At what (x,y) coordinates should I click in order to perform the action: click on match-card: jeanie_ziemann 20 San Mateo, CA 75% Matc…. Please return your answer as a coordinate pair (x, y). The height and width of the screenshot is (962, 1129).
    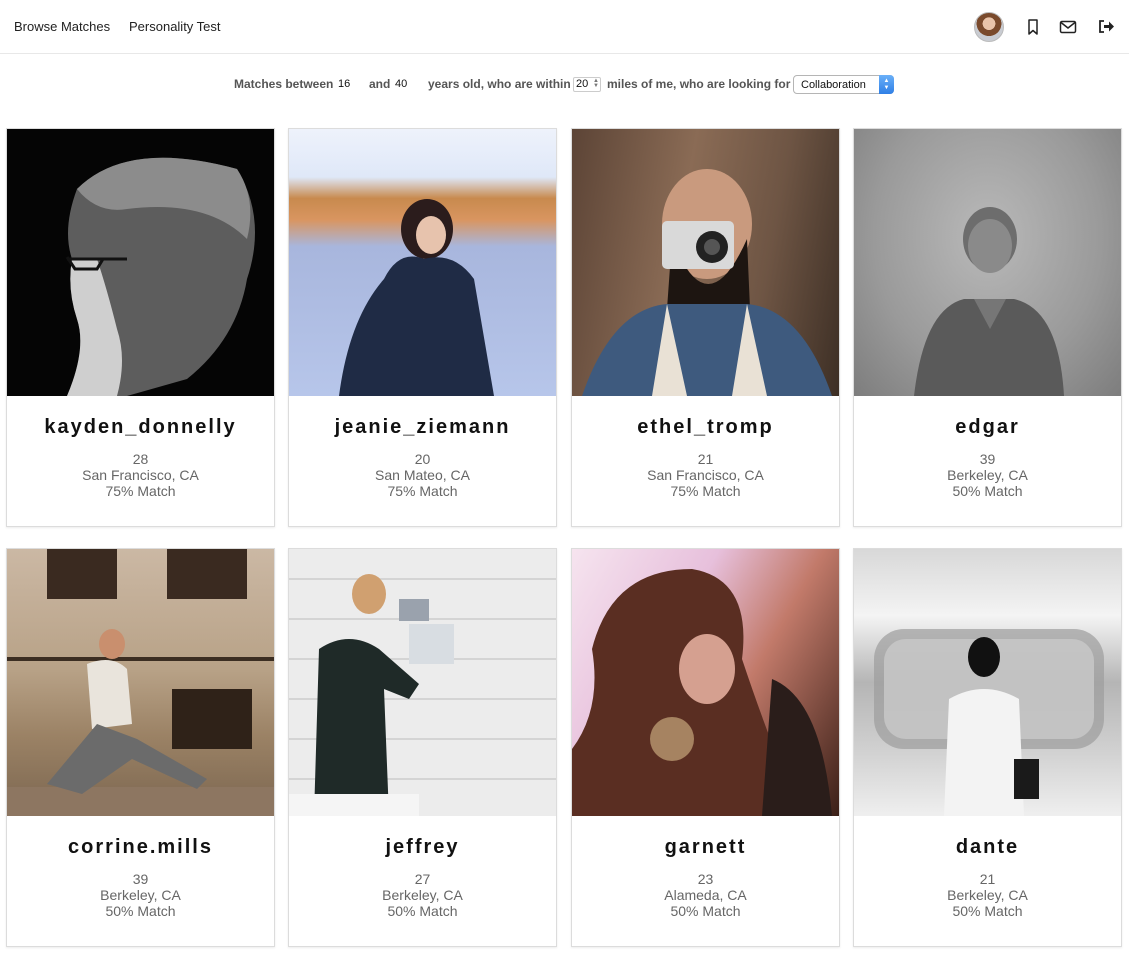
    Looking at the image, I should click on (422, 327).